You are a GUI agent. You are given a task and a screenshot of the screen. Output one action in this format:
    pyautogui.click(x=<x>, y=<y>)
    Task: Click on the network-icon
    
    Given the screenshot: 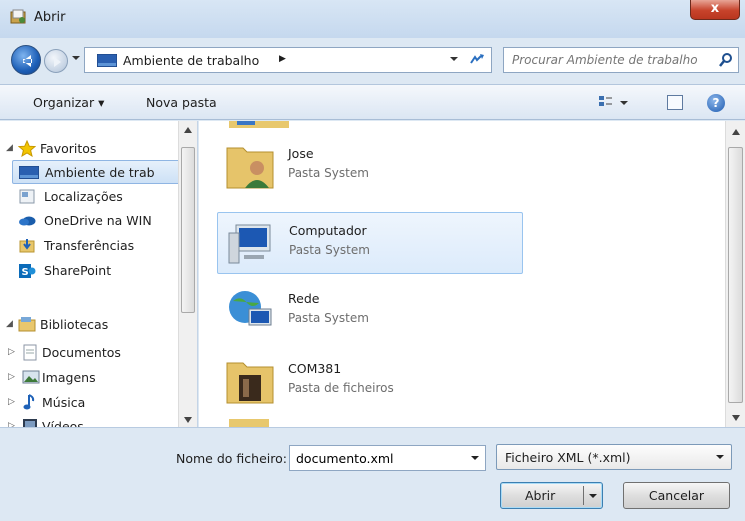 What is the action you would take?
    pyautogui.click(x=250, y=308)
    